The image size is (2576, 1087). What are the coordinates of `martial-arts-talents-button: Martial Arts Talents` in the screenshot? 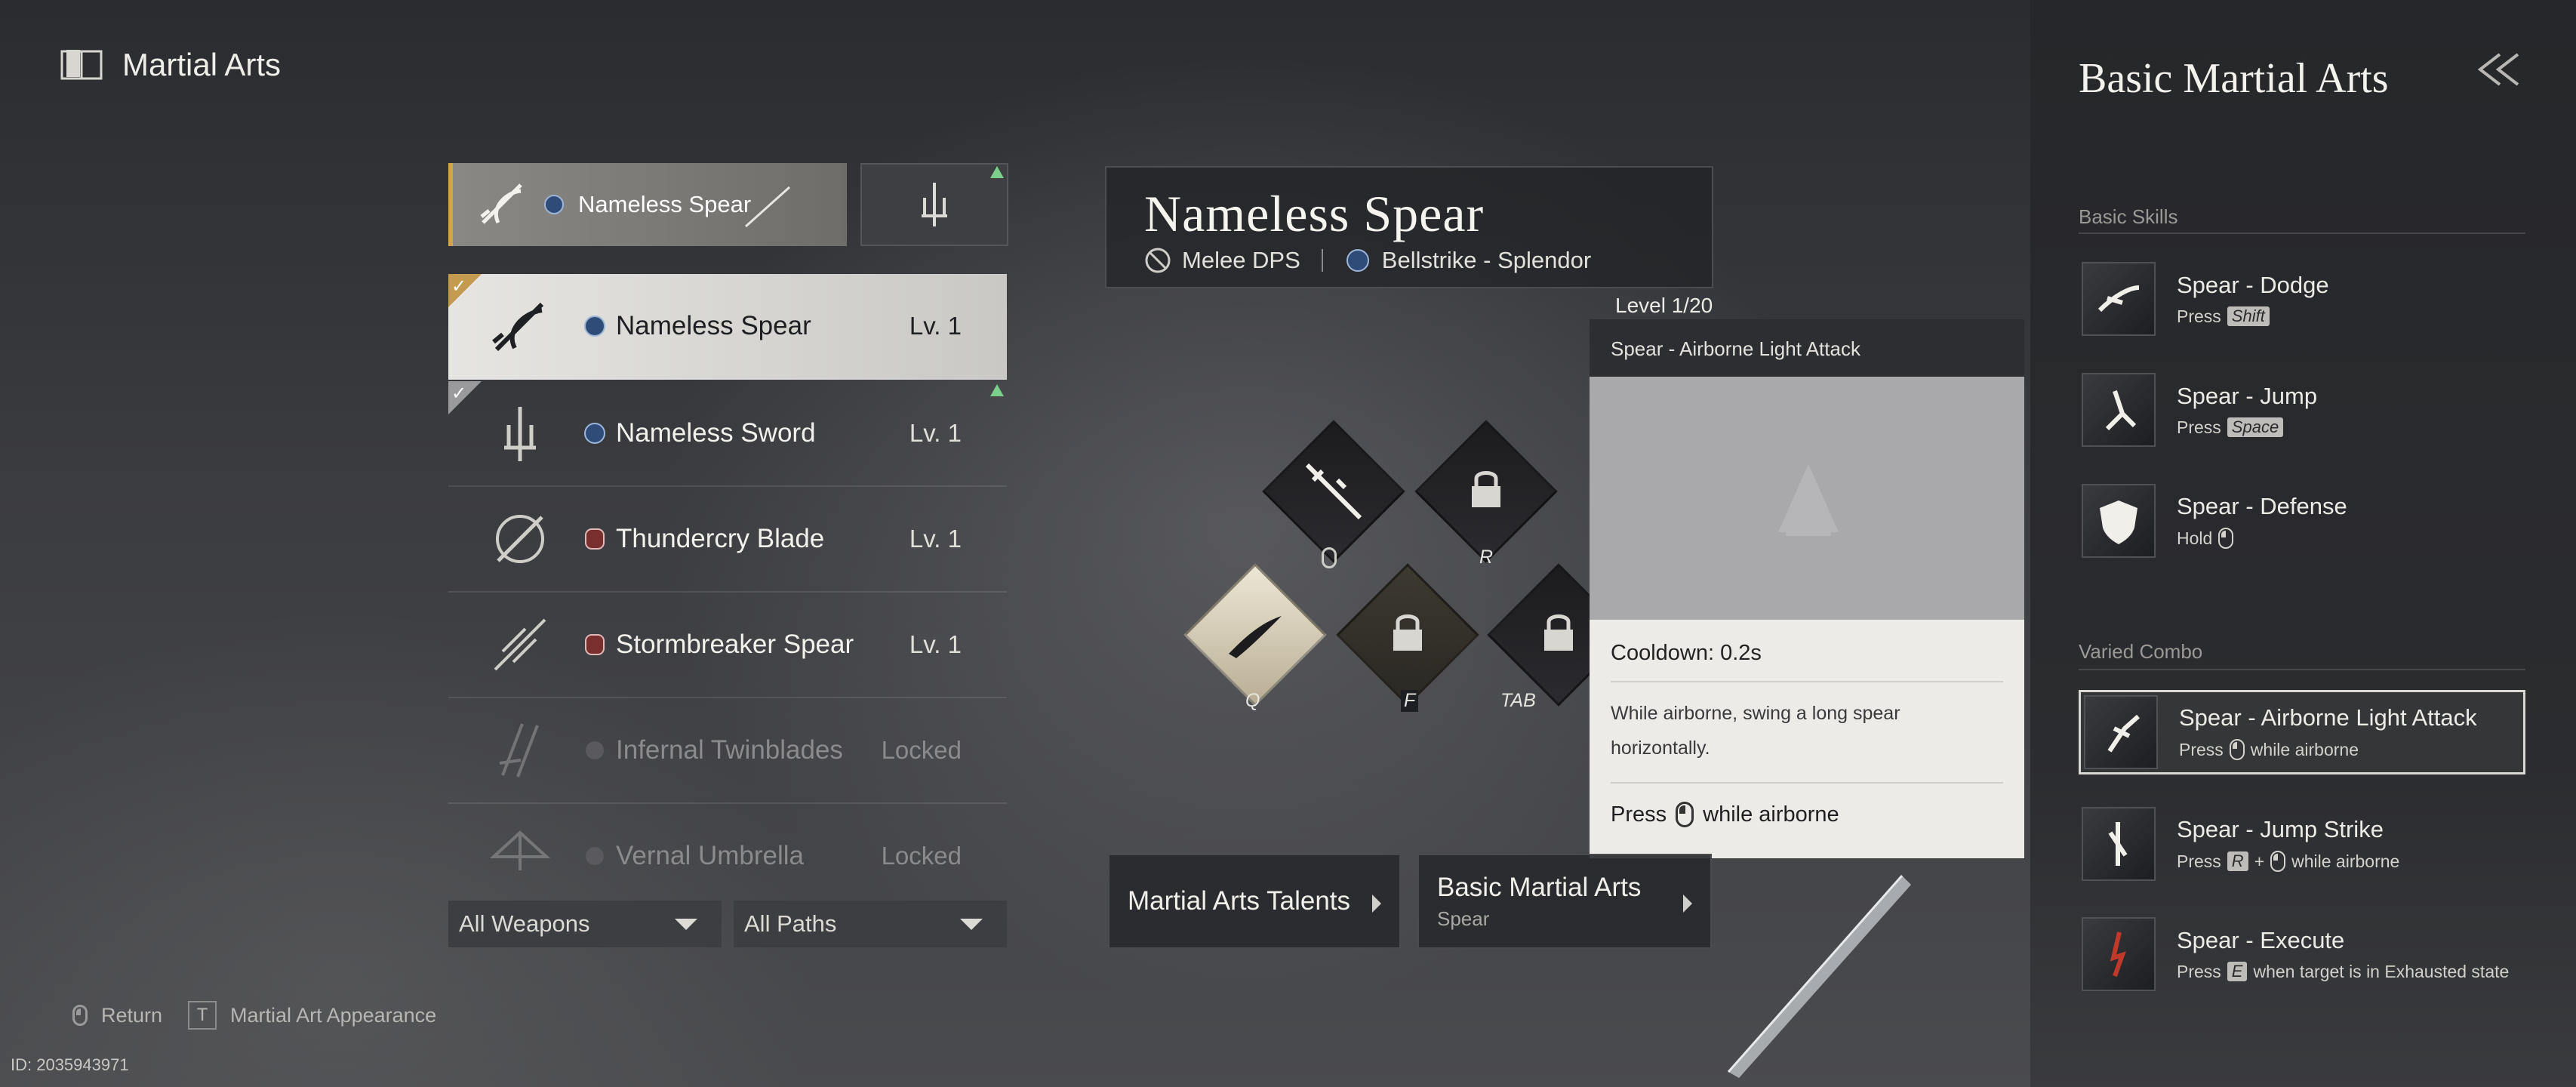 It's located at (1254, 901).